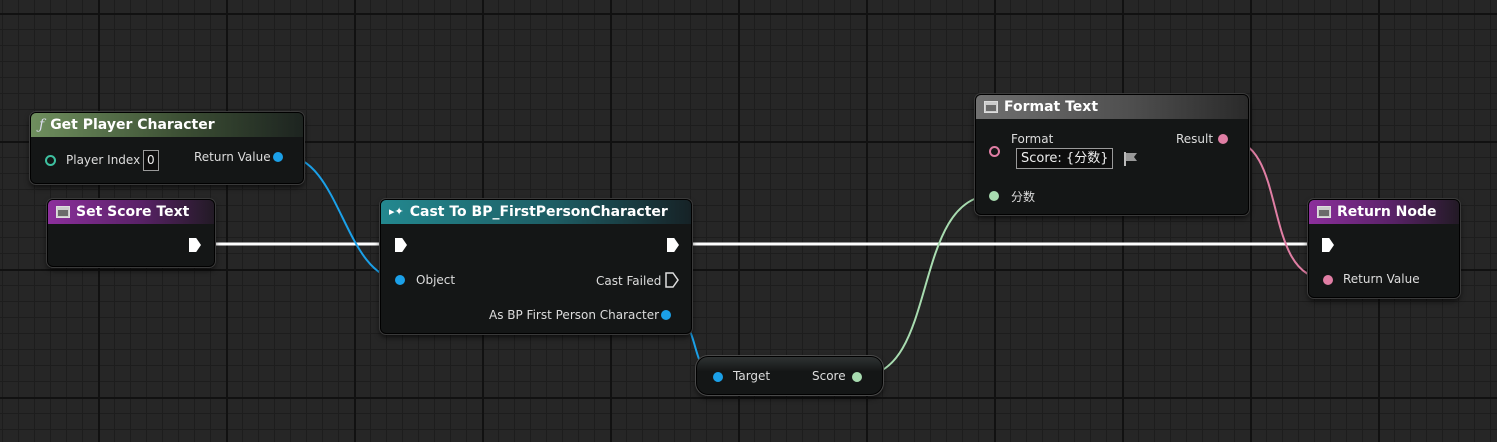 This screenshot has height=442, width=1497. I want to click on cast-failed-exec-pin, so click(672, 280).